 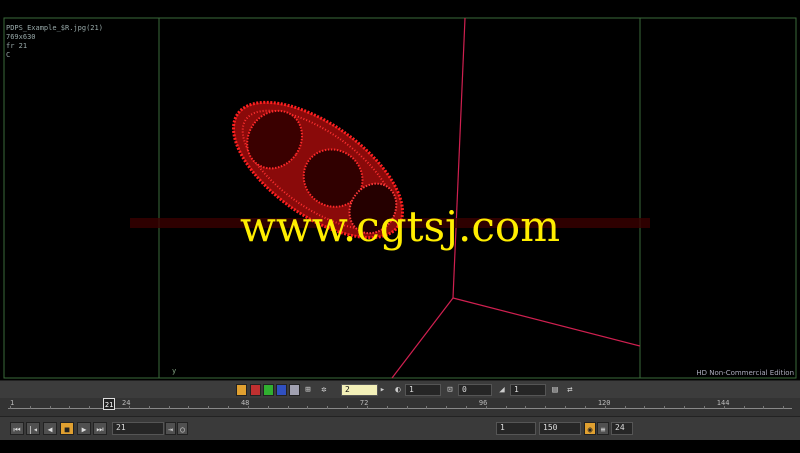 What do you see at coordinates (8, 55) in the screenshot?
I see `channel-label: C` at bounding box center [8, 55].